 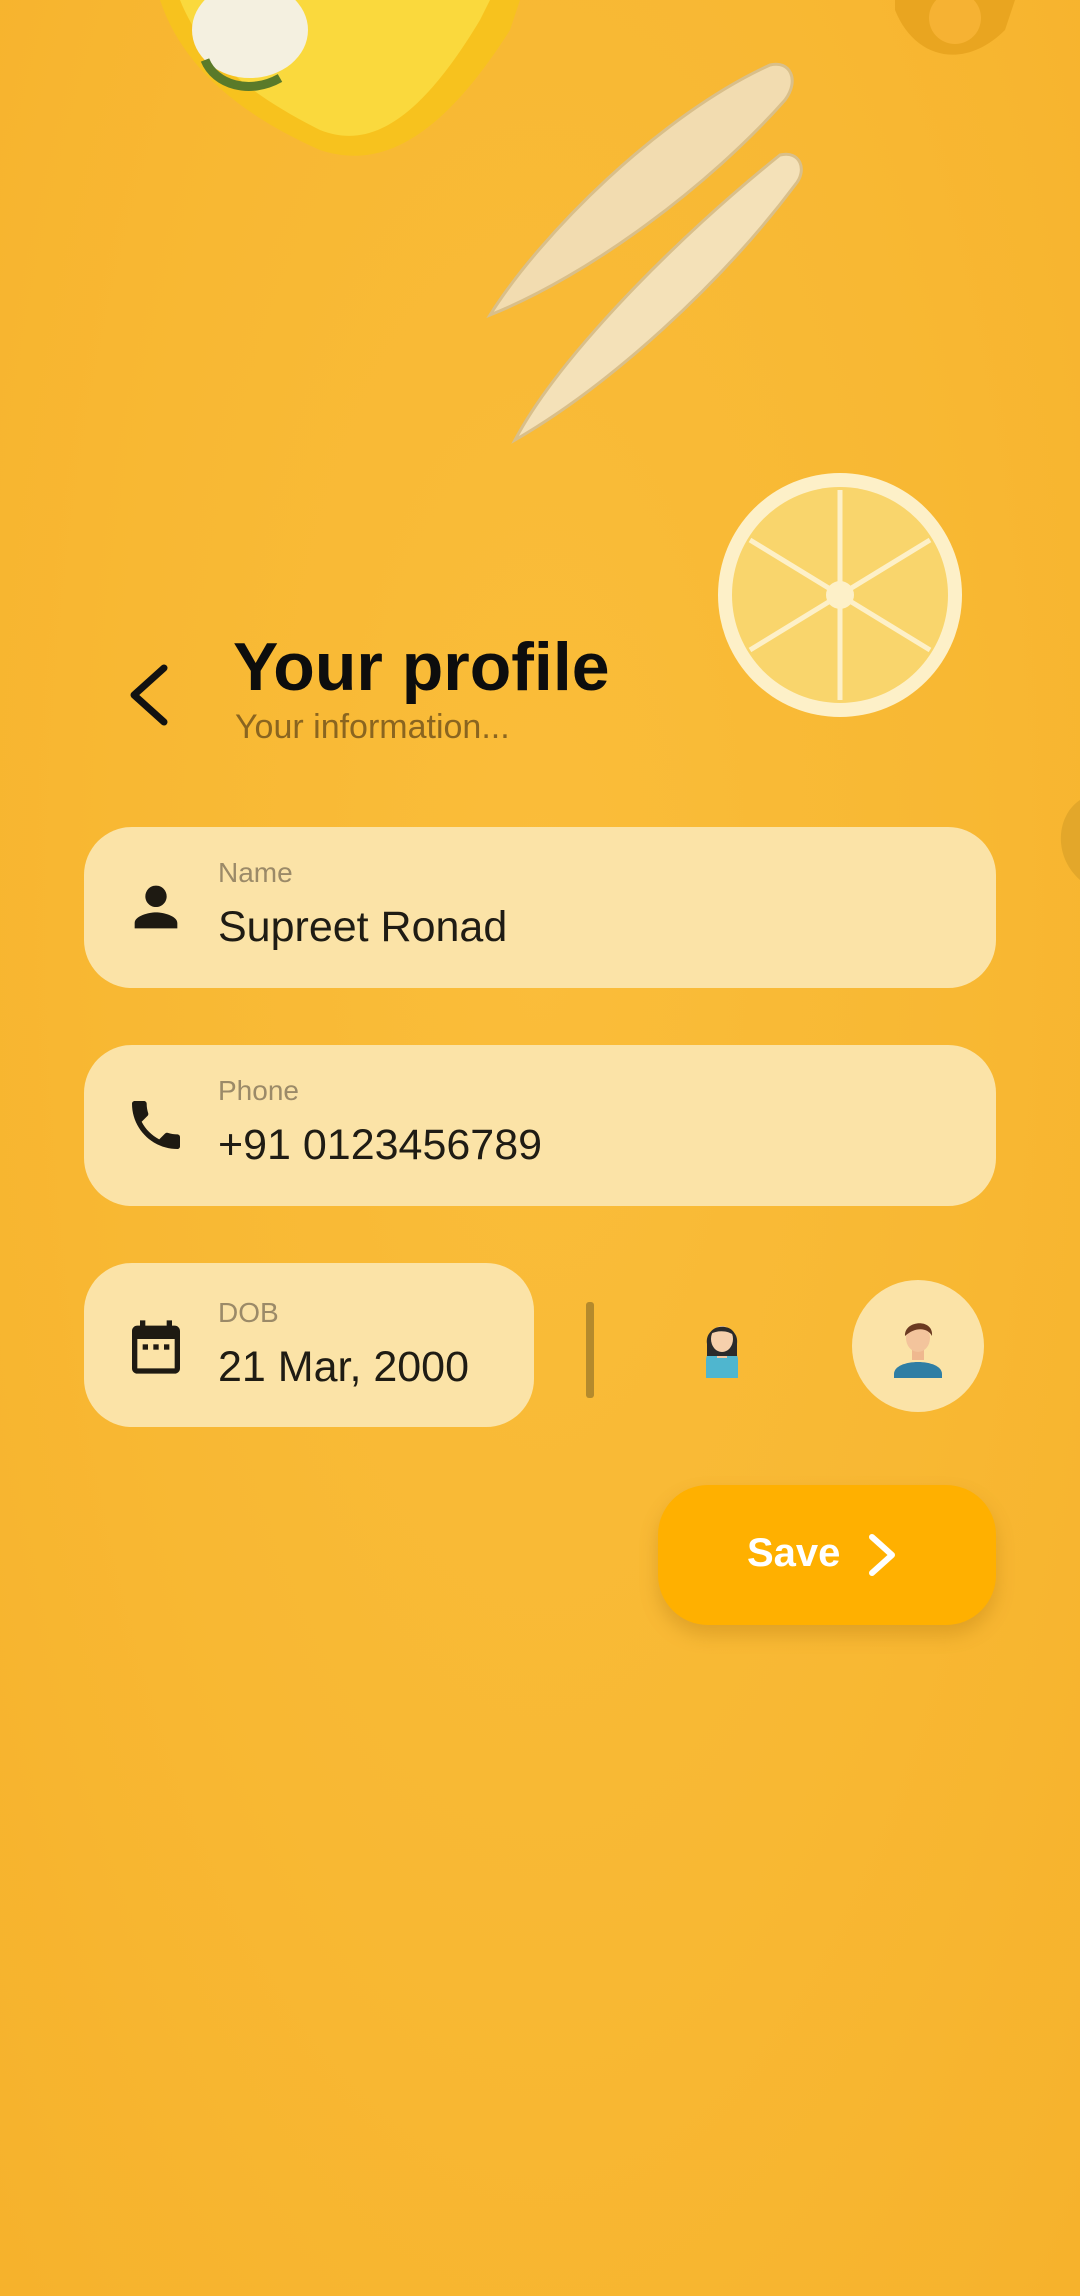 I want to click on gender-female-option, so click(x=722, y=1346).